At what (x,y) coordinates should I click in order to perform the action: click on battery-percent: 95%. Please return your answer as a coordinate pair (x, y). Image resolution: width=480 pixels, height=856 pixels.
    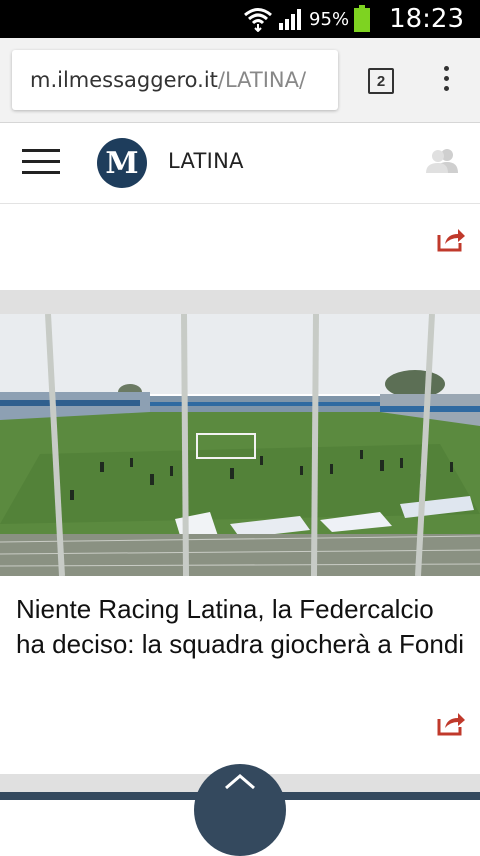
    Looking at the image, I should click on (329, 19).